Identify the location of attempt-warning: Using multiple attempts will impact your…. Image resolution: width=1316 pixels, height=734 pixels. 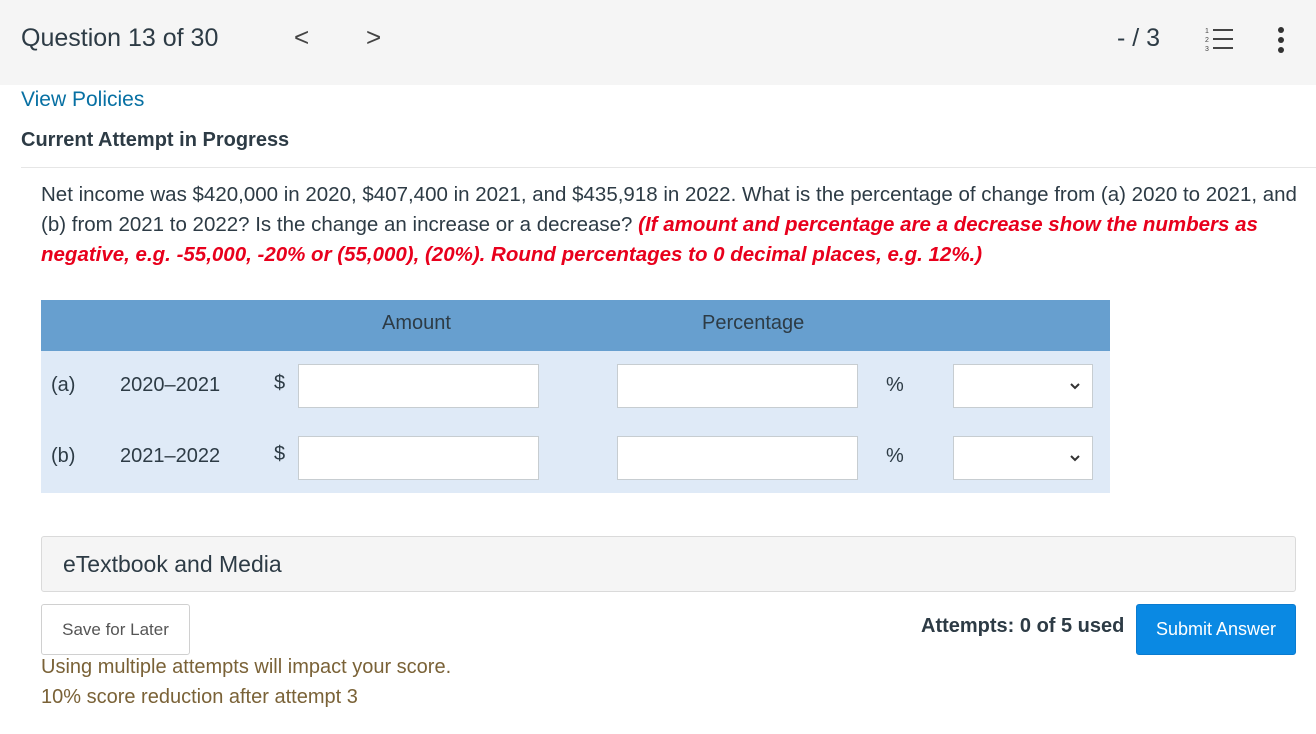
(246, 667).